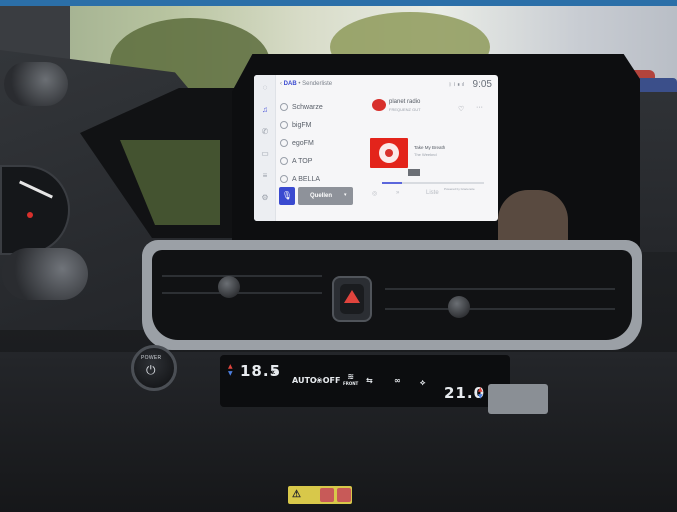  I want to click on seat-heat-icon: ⟡, so click(422, 383).